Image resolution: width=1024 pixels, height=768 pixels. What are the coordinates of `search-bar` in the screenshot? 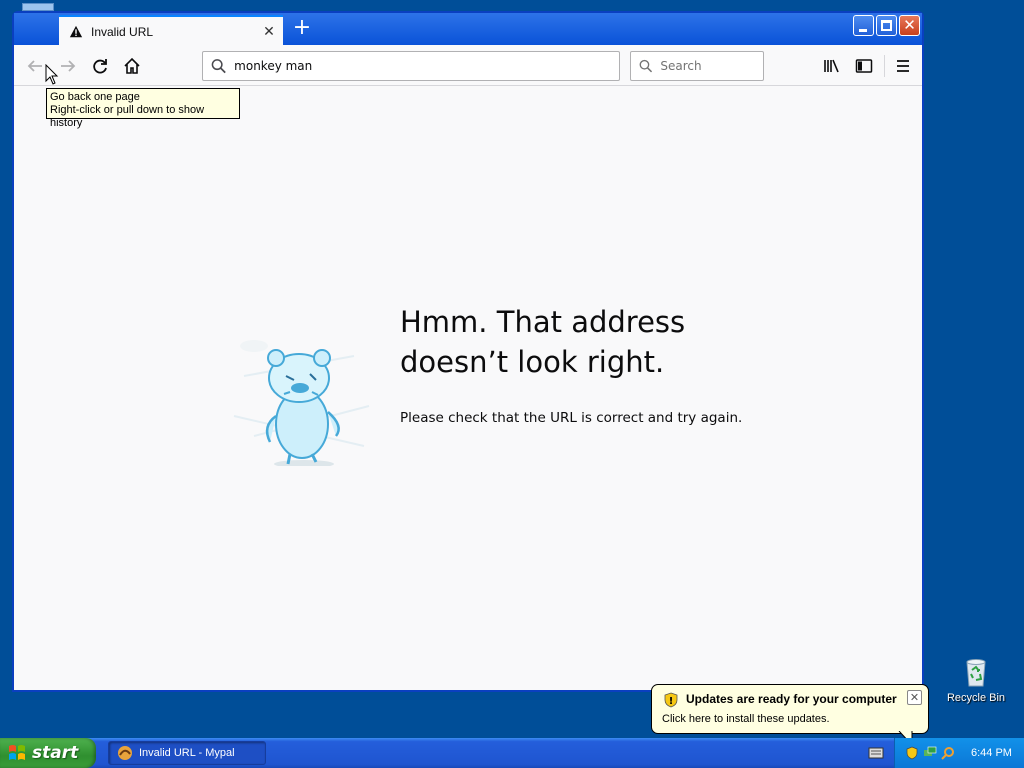 It's located at (697, 66).